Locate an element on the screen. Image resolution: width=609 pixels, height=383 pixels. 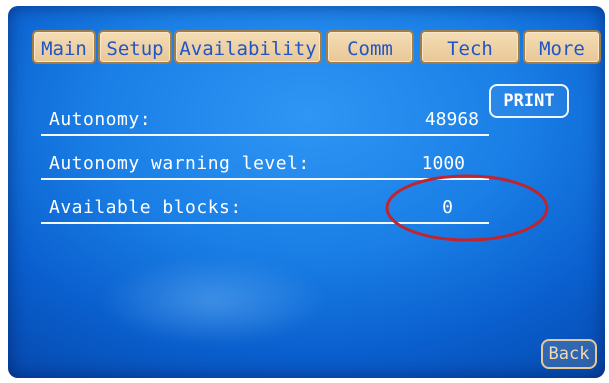
available-blocks-label: Available blocks: is located at coordinates (145, 207).